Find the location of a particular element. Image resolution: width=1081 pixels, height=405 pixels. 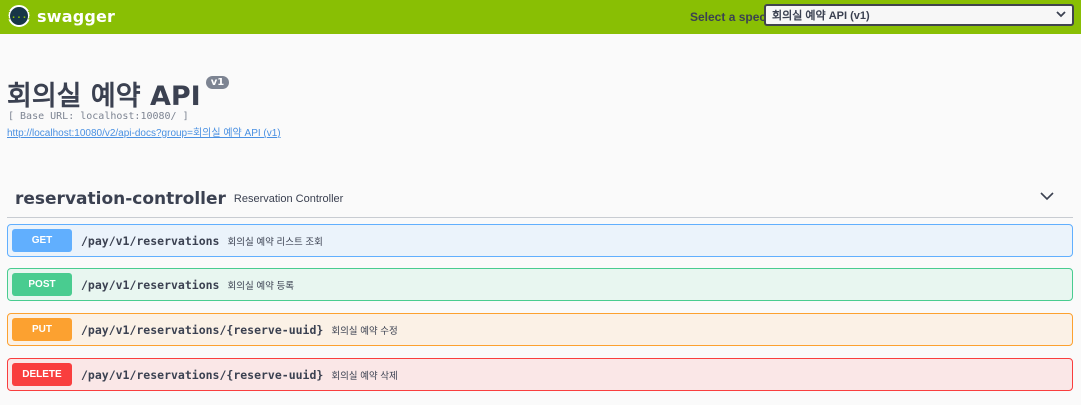

operation-summary: 회의실 예약 삭제 is located at coordinates (364, 376).